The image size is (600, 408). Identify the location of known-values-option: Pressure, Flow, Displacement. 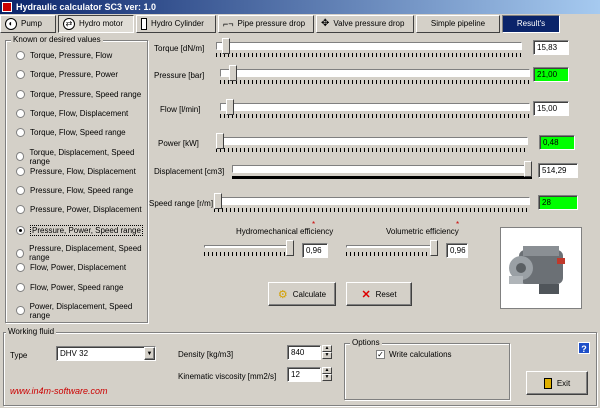
(76, 171).